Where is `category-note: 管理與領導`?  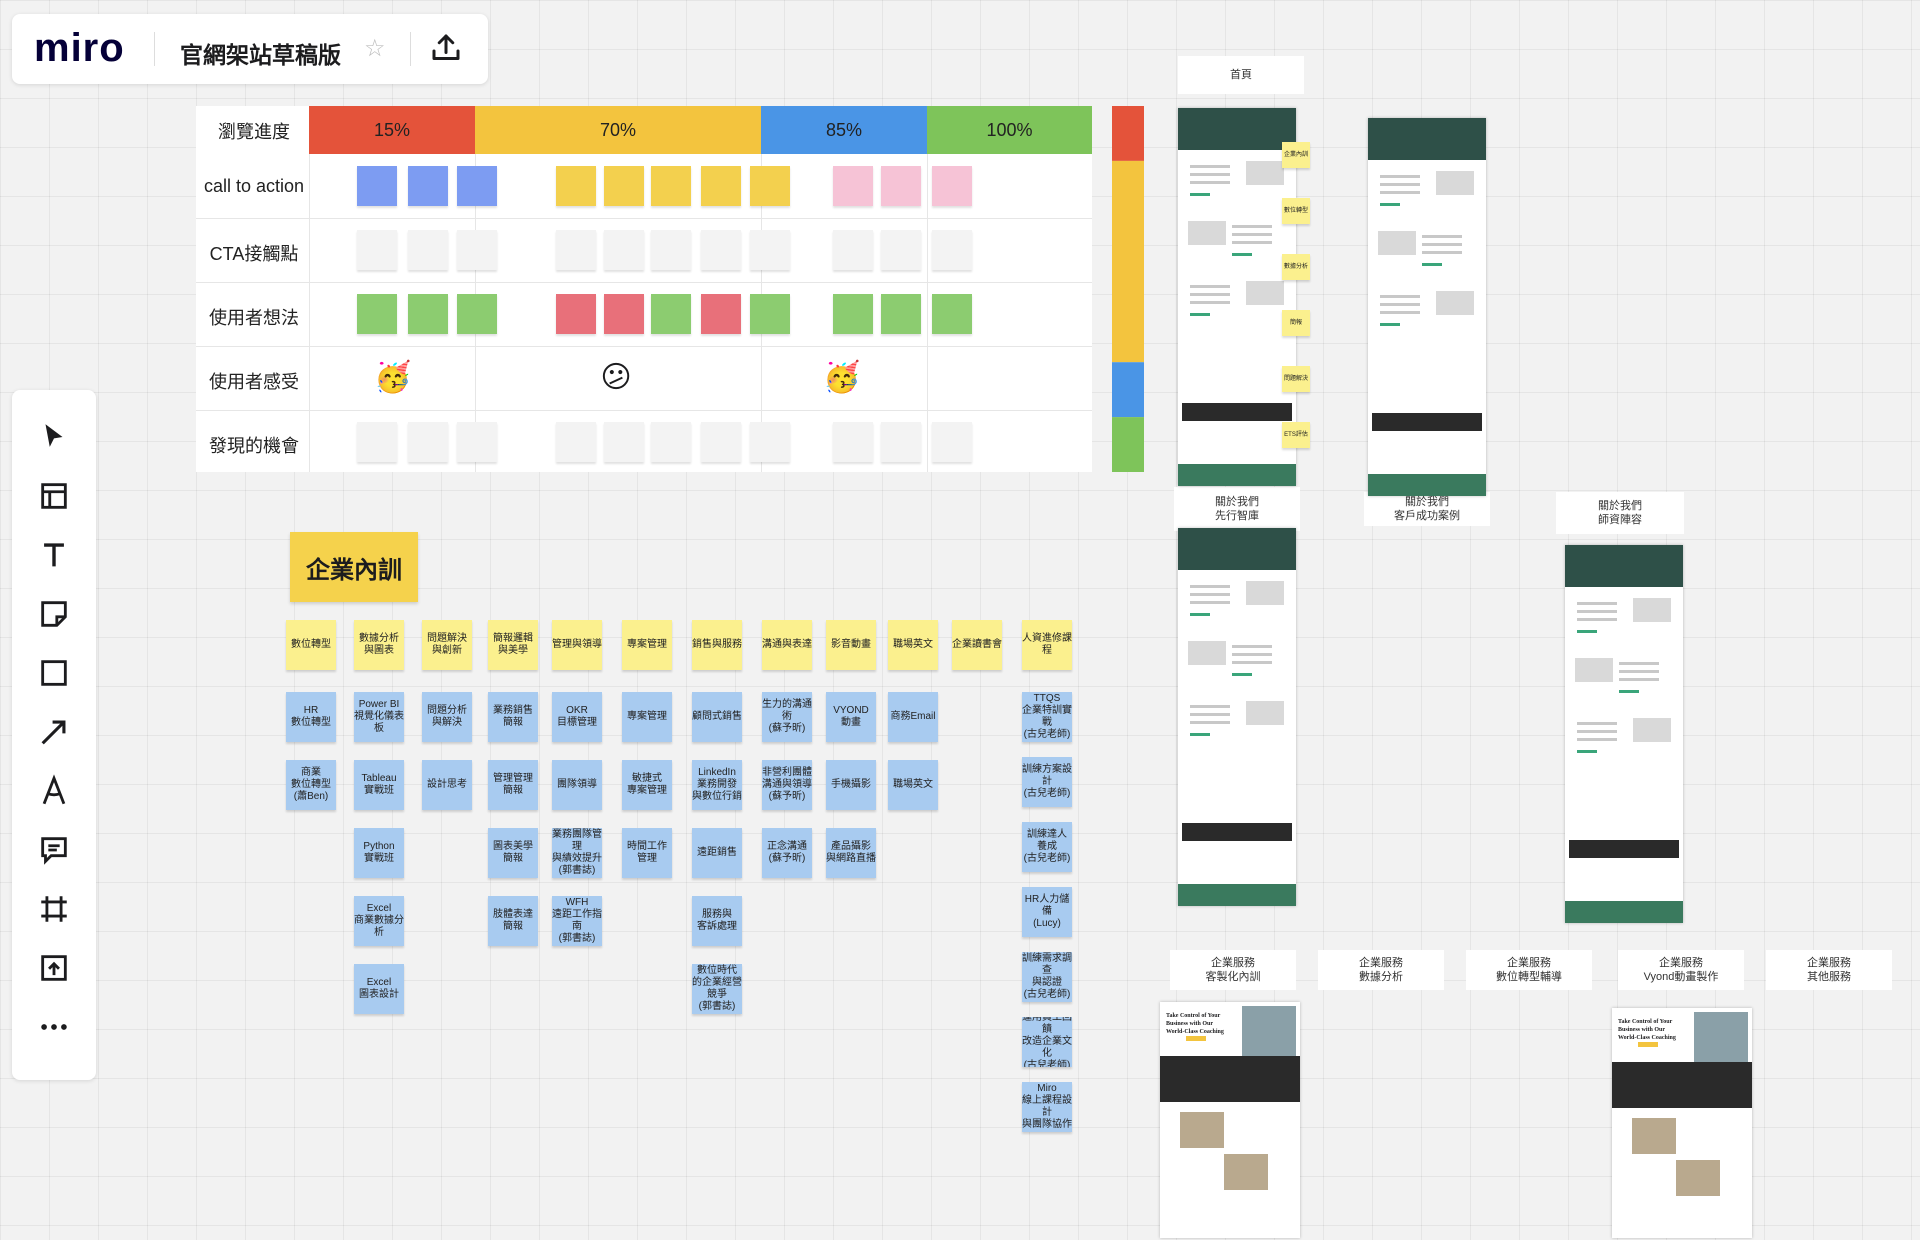 category-note: 管理與領導 is located at coordinates (577, 645).